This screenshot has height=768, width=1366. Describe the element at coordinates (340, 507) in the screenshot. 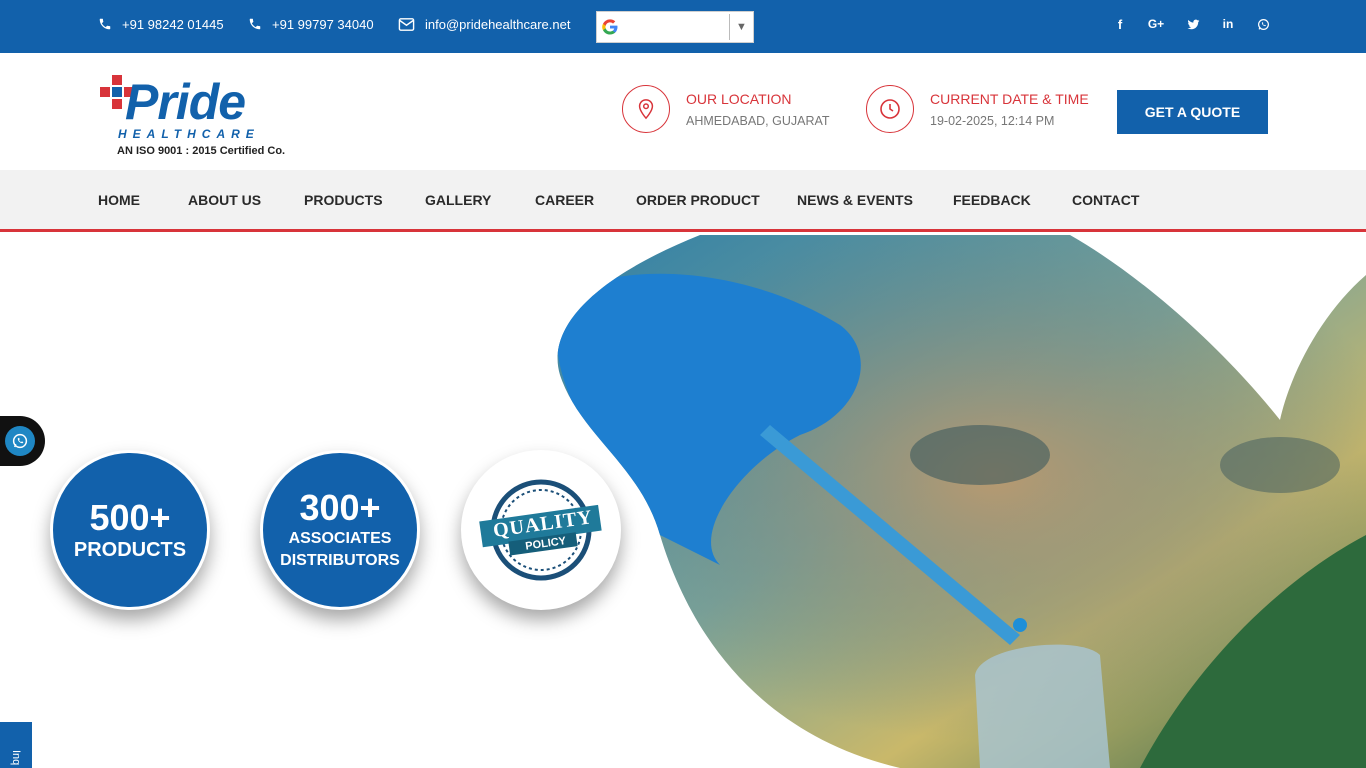

I see `distributors-count: 300+` at that location.